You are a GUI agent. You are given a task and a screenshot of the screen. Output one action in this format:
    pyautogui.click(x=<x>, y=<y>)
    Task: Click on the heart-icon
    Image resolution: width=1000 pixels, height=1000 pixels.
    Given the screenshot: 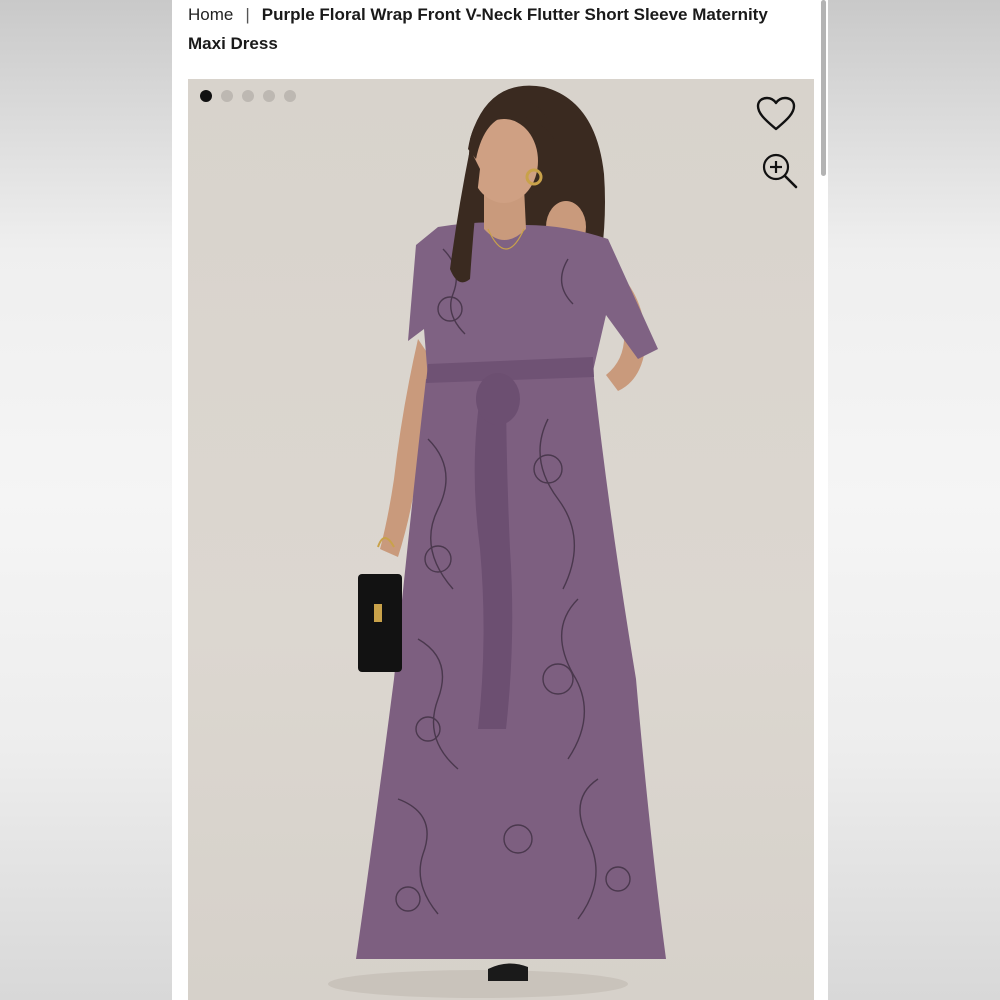 What is the action you would take?
    pyautogui.click(x=776, y=113)
    